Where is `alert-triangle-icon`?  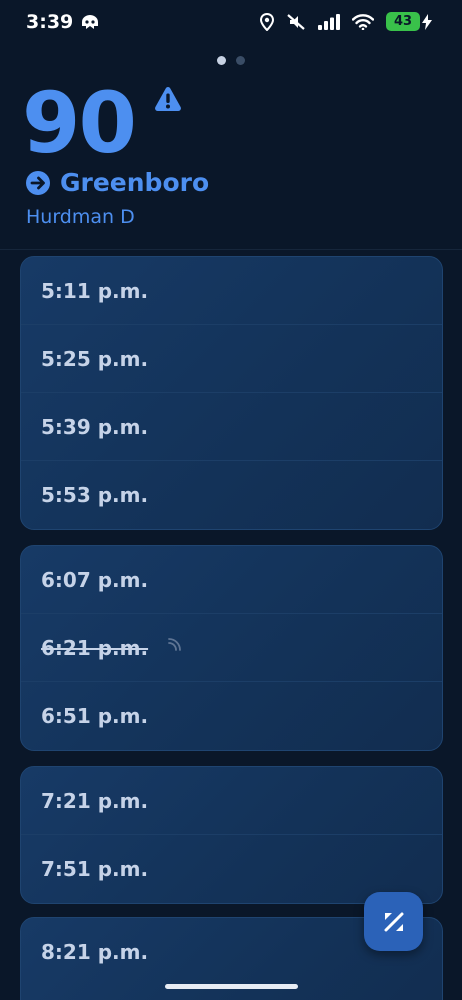 alert-triangle-icon is located at coordinates (168, 99).